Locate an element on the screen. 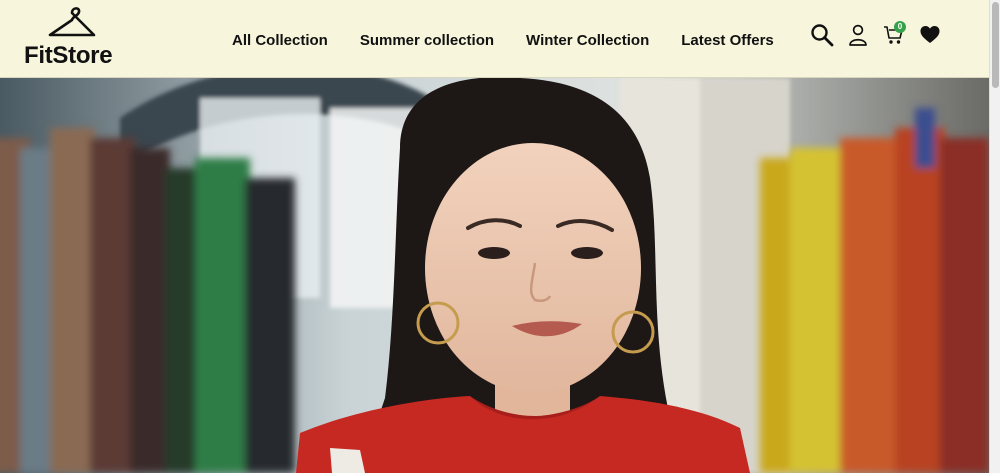  cart-button: 0 is located at coordinates (894, 34).